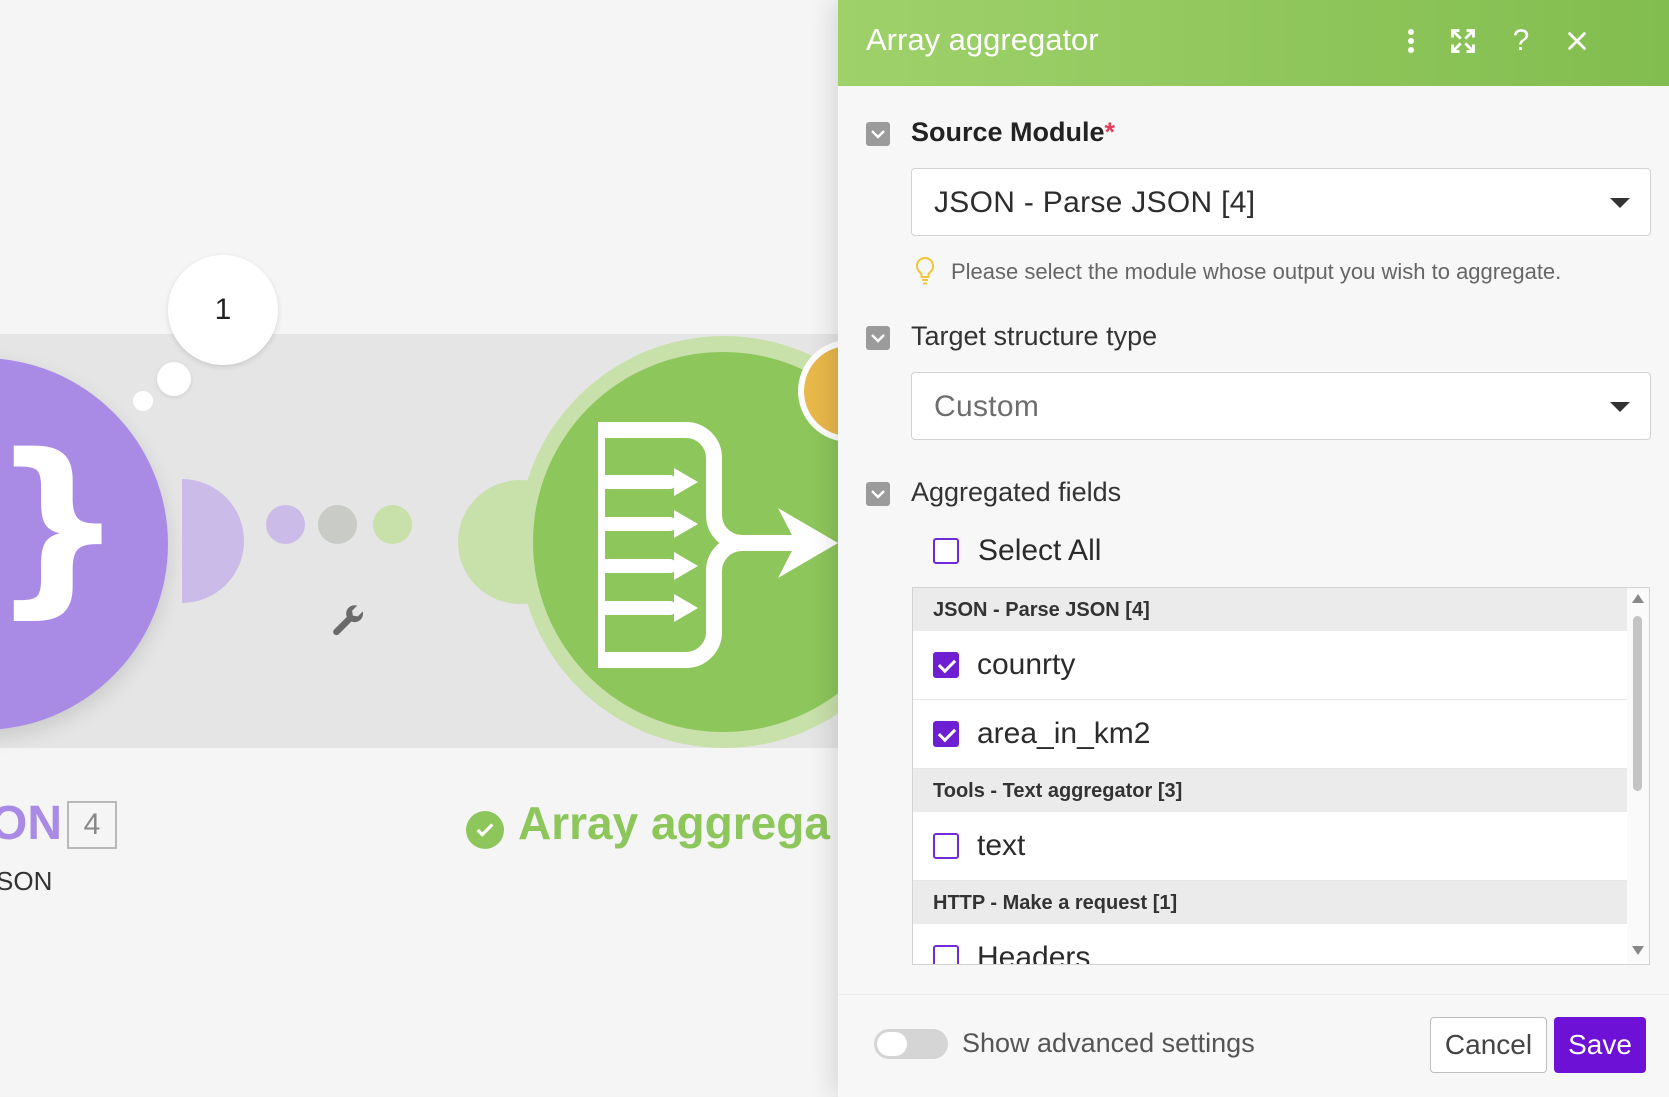 The height and width of the screenshot is (1097, 1669). I want to click on field-item-text: text, so click(1270, 846).